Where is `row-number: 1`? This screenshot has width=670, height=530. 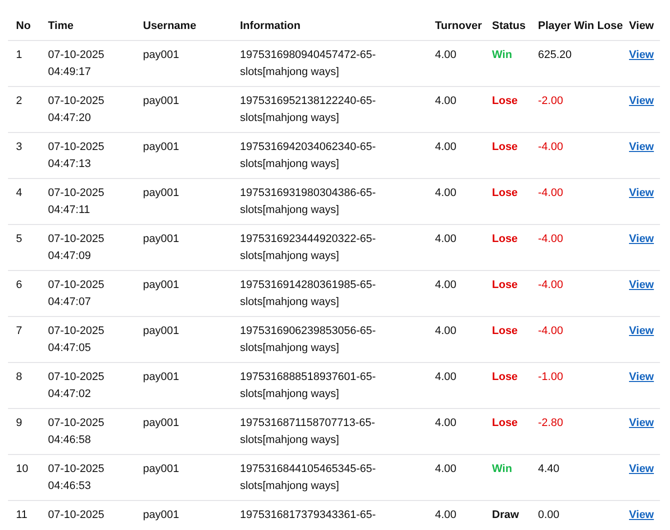
row-number: 1 is located at coordinates (19, 55).